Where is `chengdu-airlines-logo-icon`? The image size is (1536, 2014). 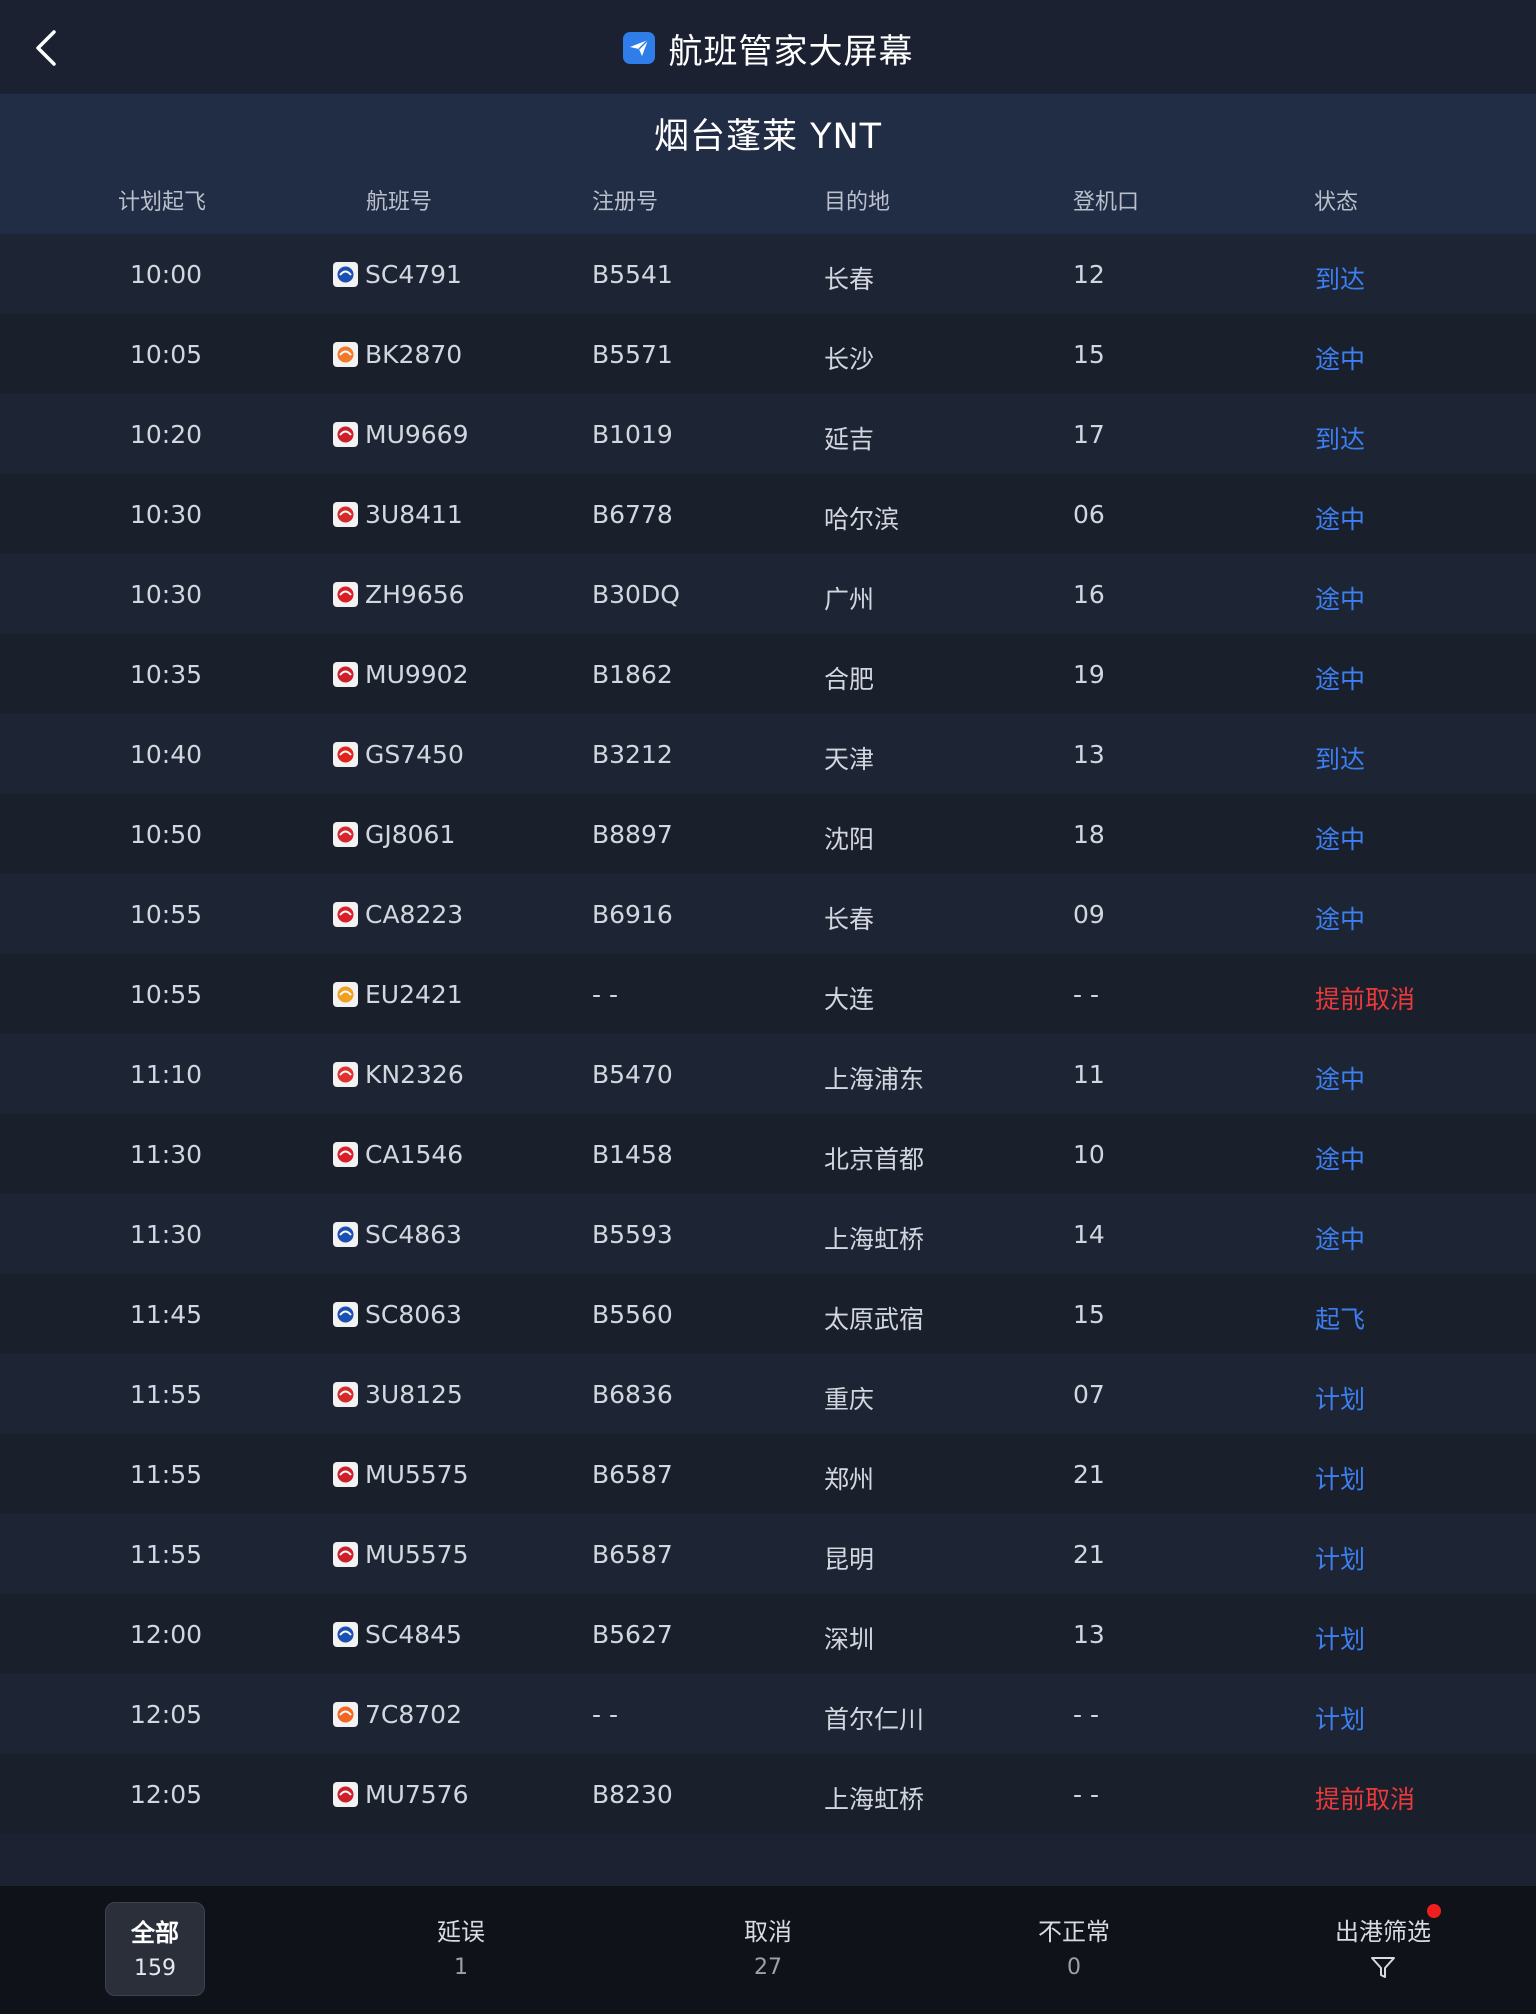 chengdu-airlines-logo-icon is located at coordinates (345, 994).